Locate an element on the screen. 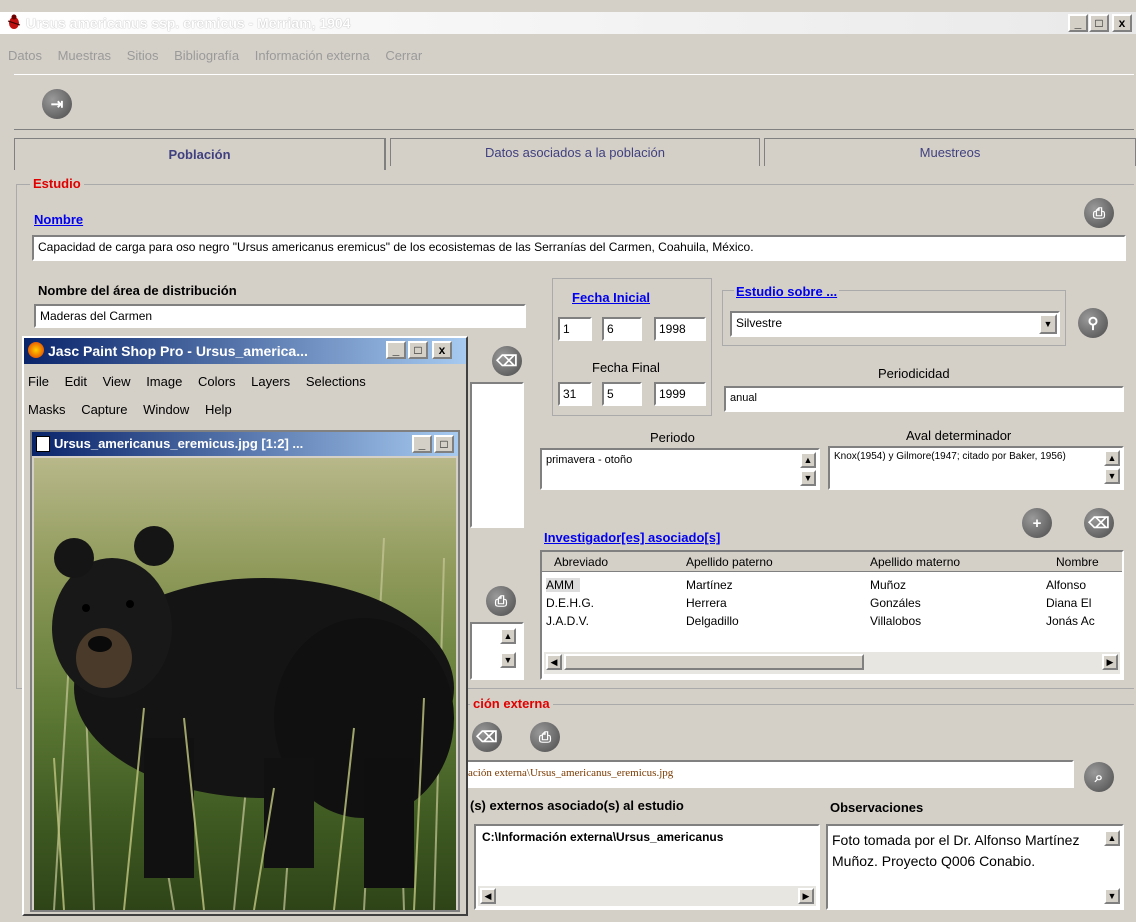 This screenshot has height=922, width=1136. dropdown-arrow-icon: ▼ is located at coordinates (1048, 324).